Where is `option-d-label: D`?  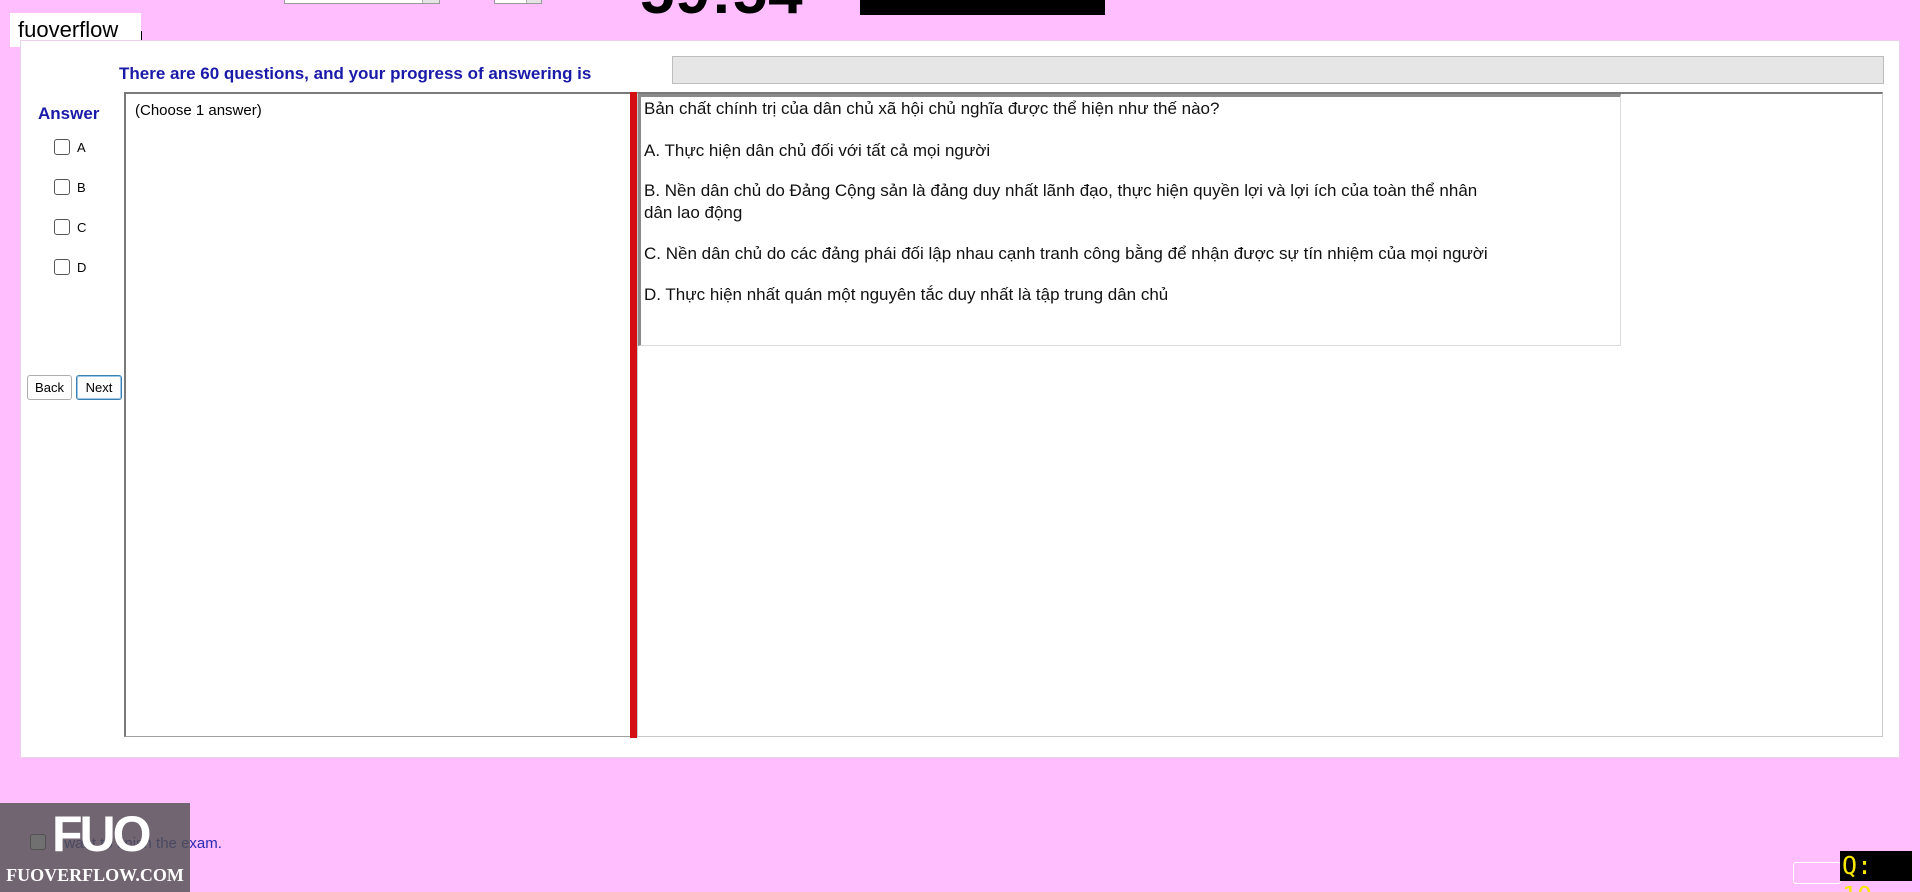
option-d-label: D is located at coordinates (82, 267).